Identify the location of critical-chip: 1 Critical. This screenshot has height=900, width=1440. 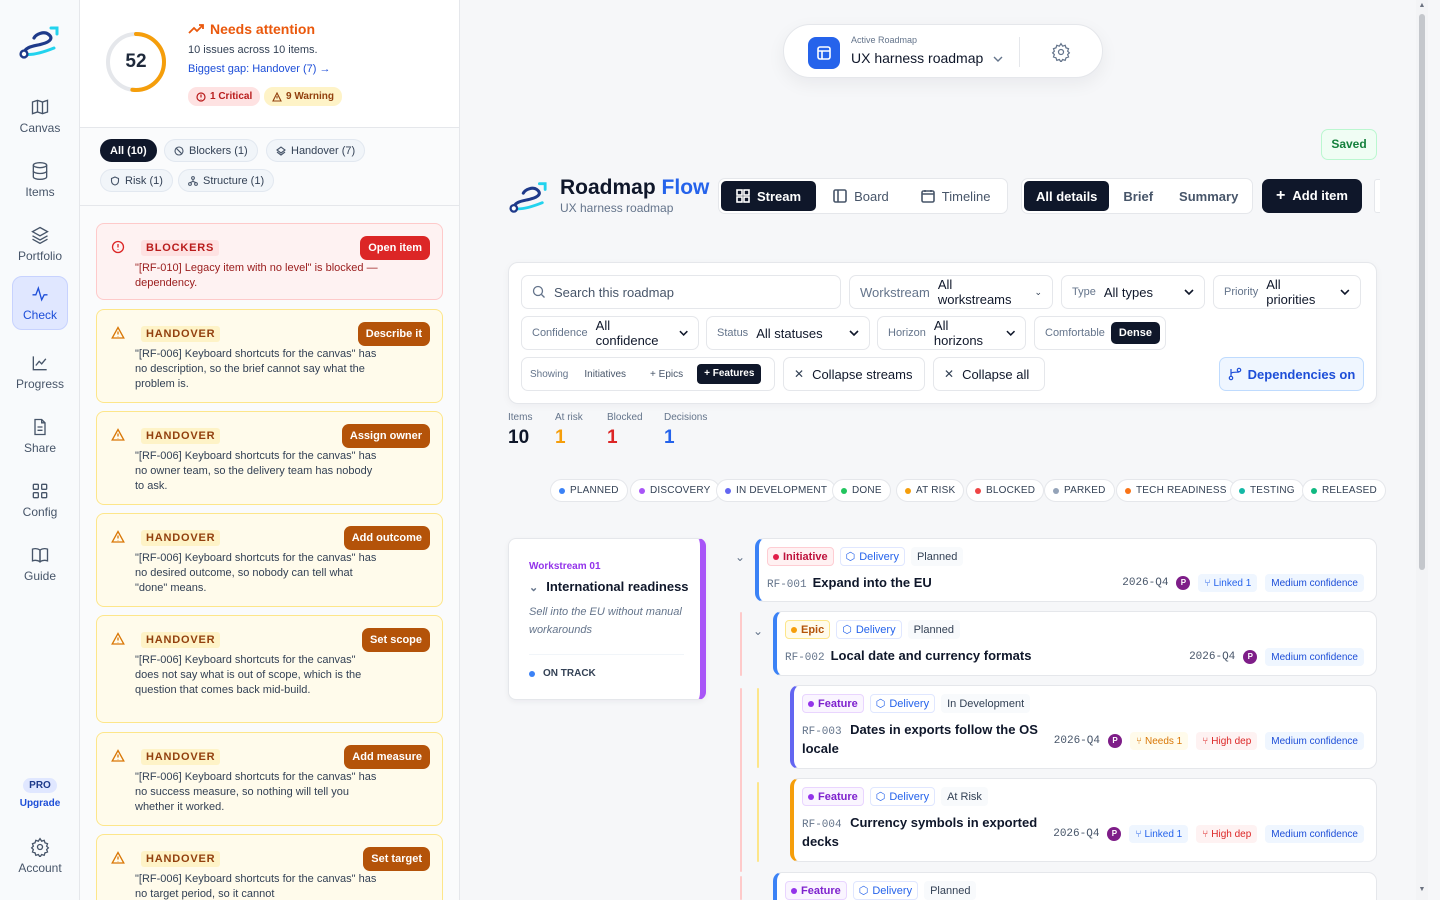
(224, 96).